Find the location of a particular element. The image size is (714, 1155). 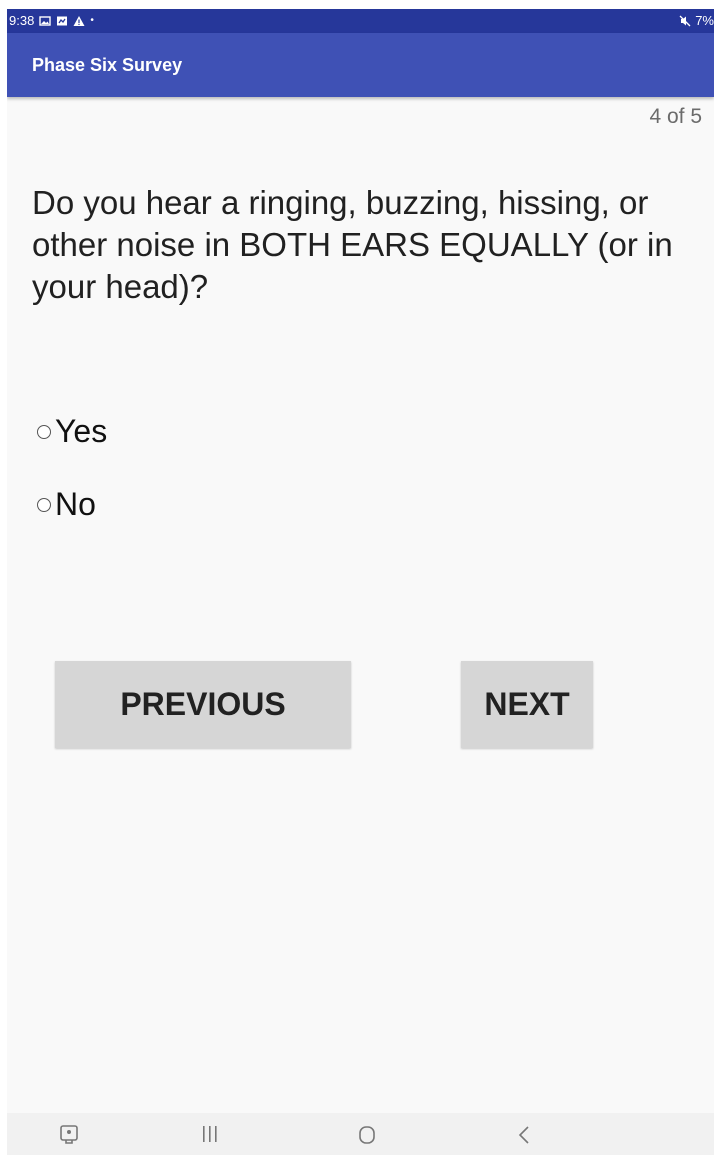

app-title: Phase Six Survey is located at coordinates (107, 65).